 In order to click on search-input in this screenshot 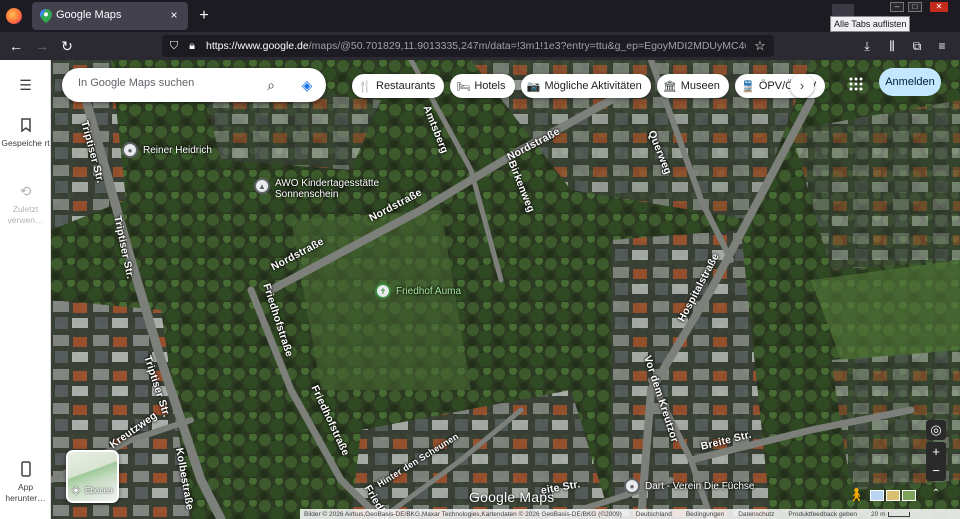, I will do `click(168, 83)`.